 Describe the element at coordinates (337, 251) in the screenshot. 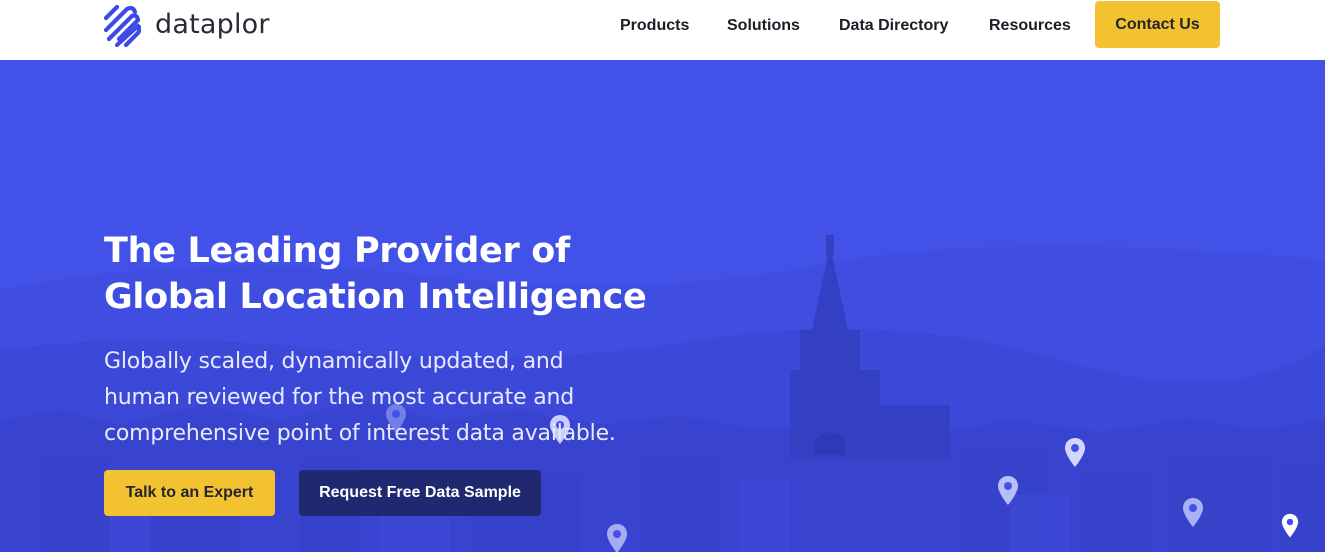

I see `hero-headline-line-1: The Leading Provider of` at that location.